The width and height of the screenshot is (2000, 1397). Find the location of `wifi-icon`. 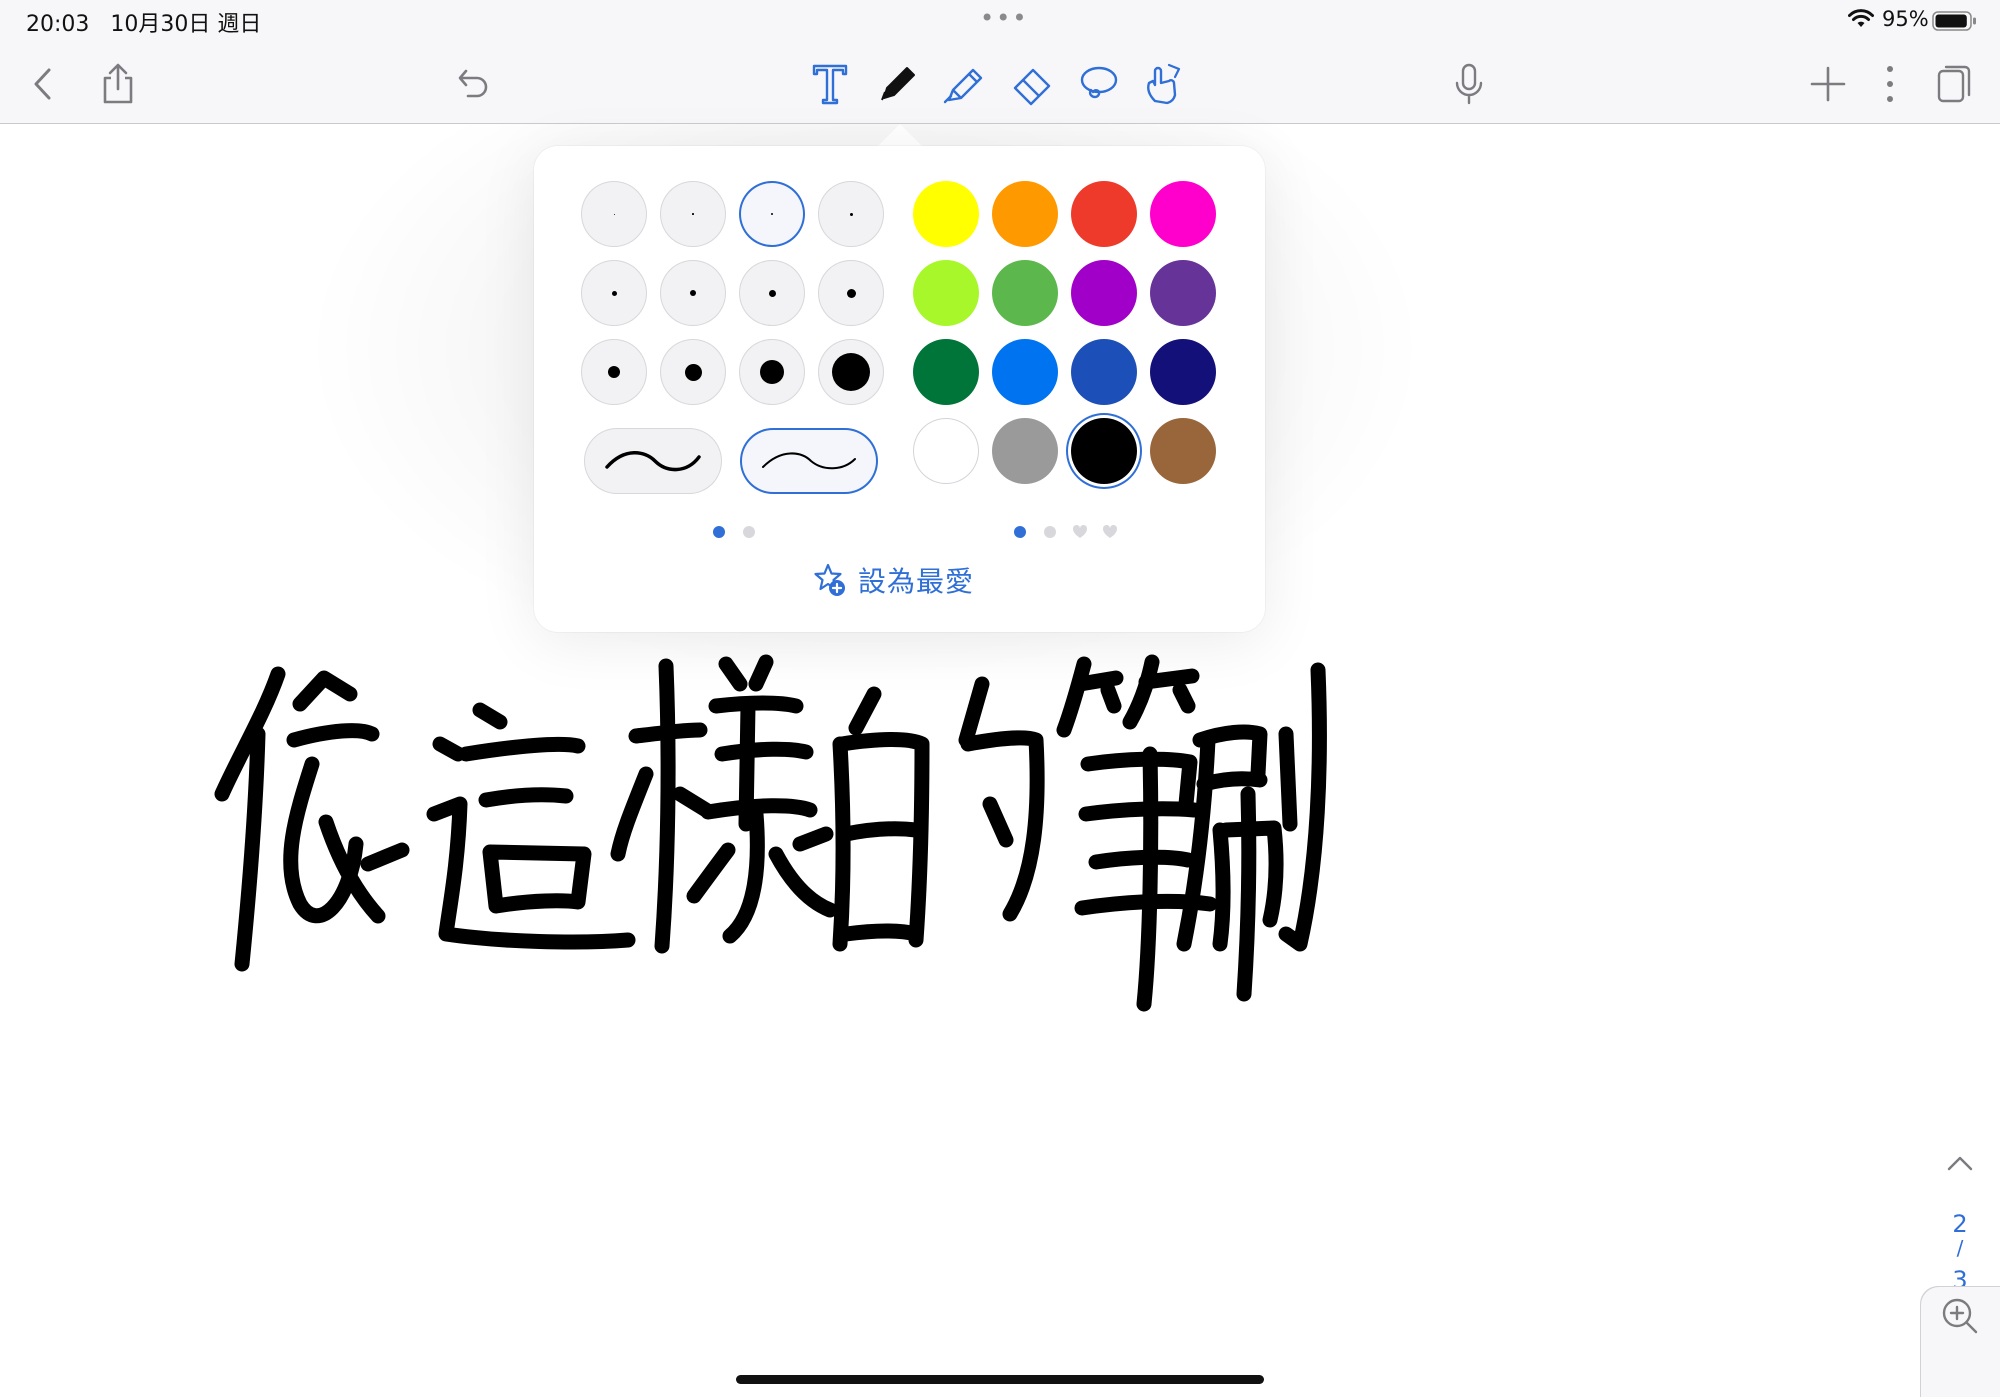

wifi-icon is located at coordinates (1861, 18).